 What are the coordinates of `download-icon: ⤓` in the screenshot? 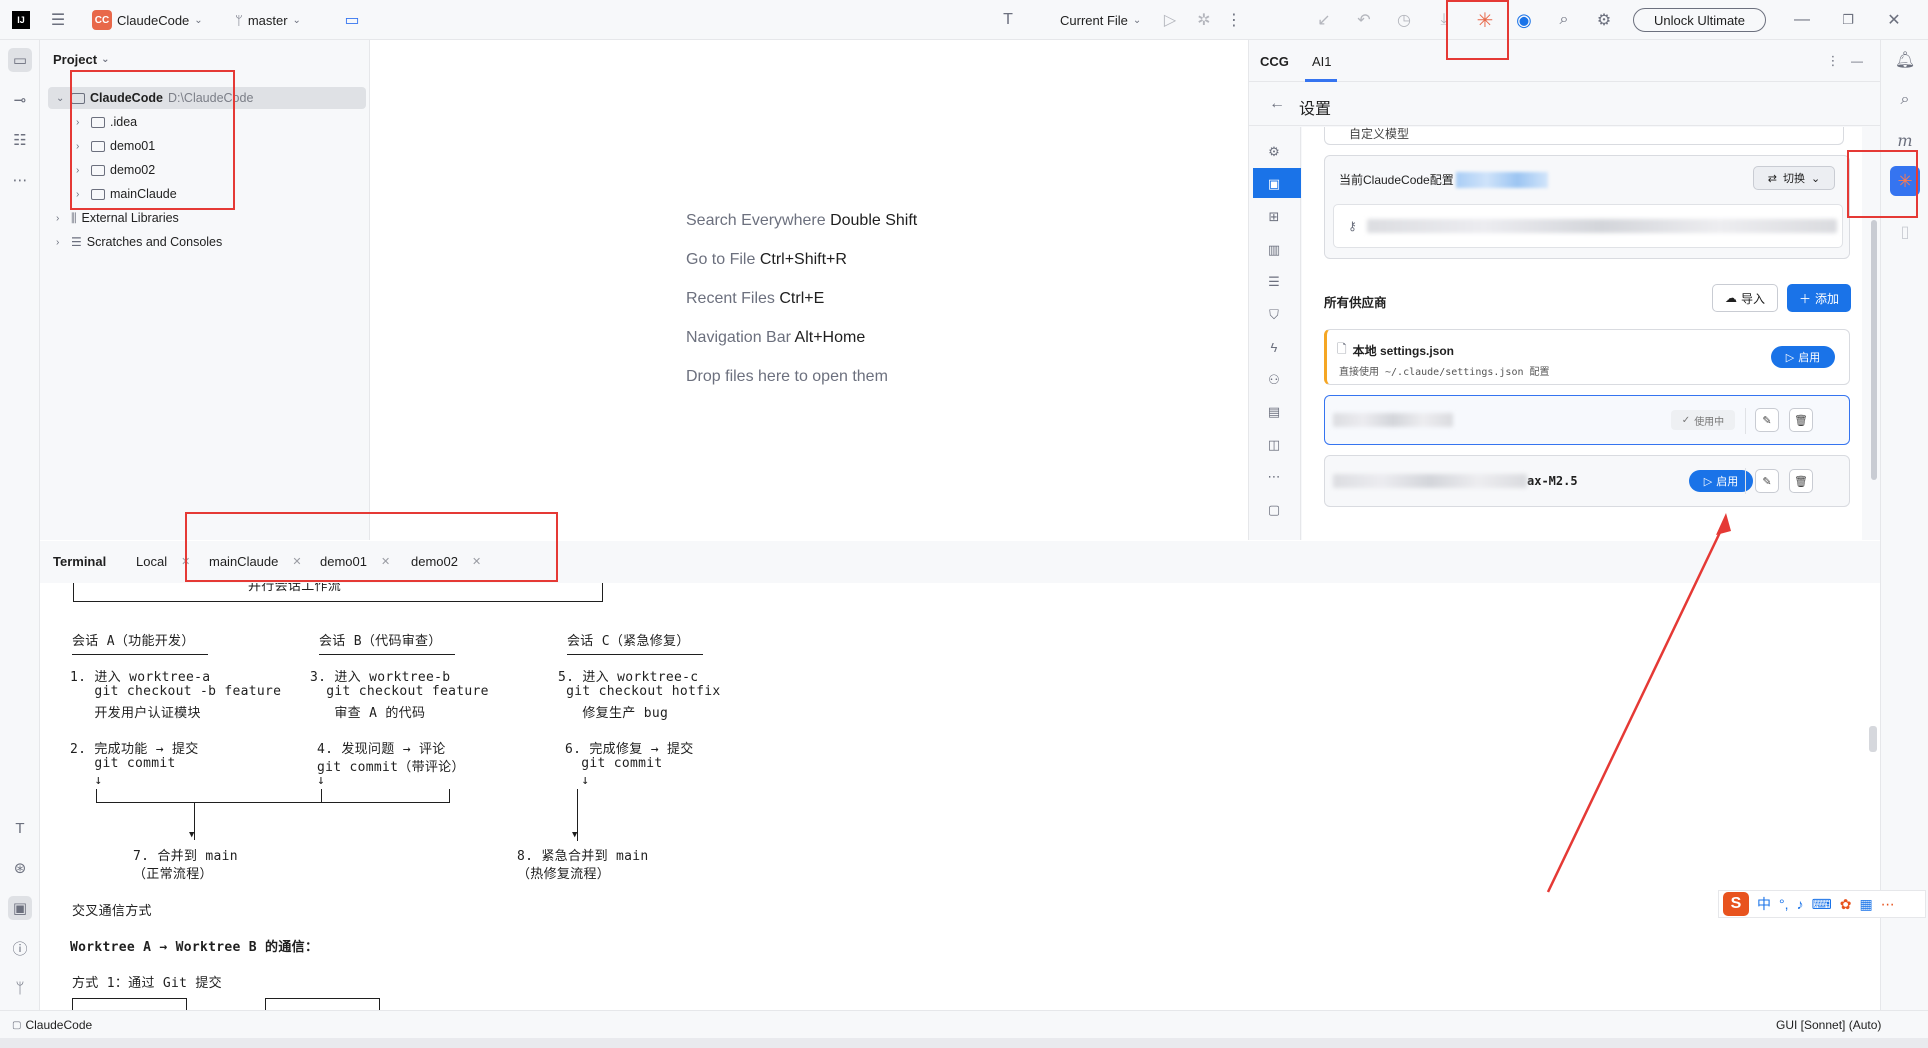 It's located at (1444, 20).